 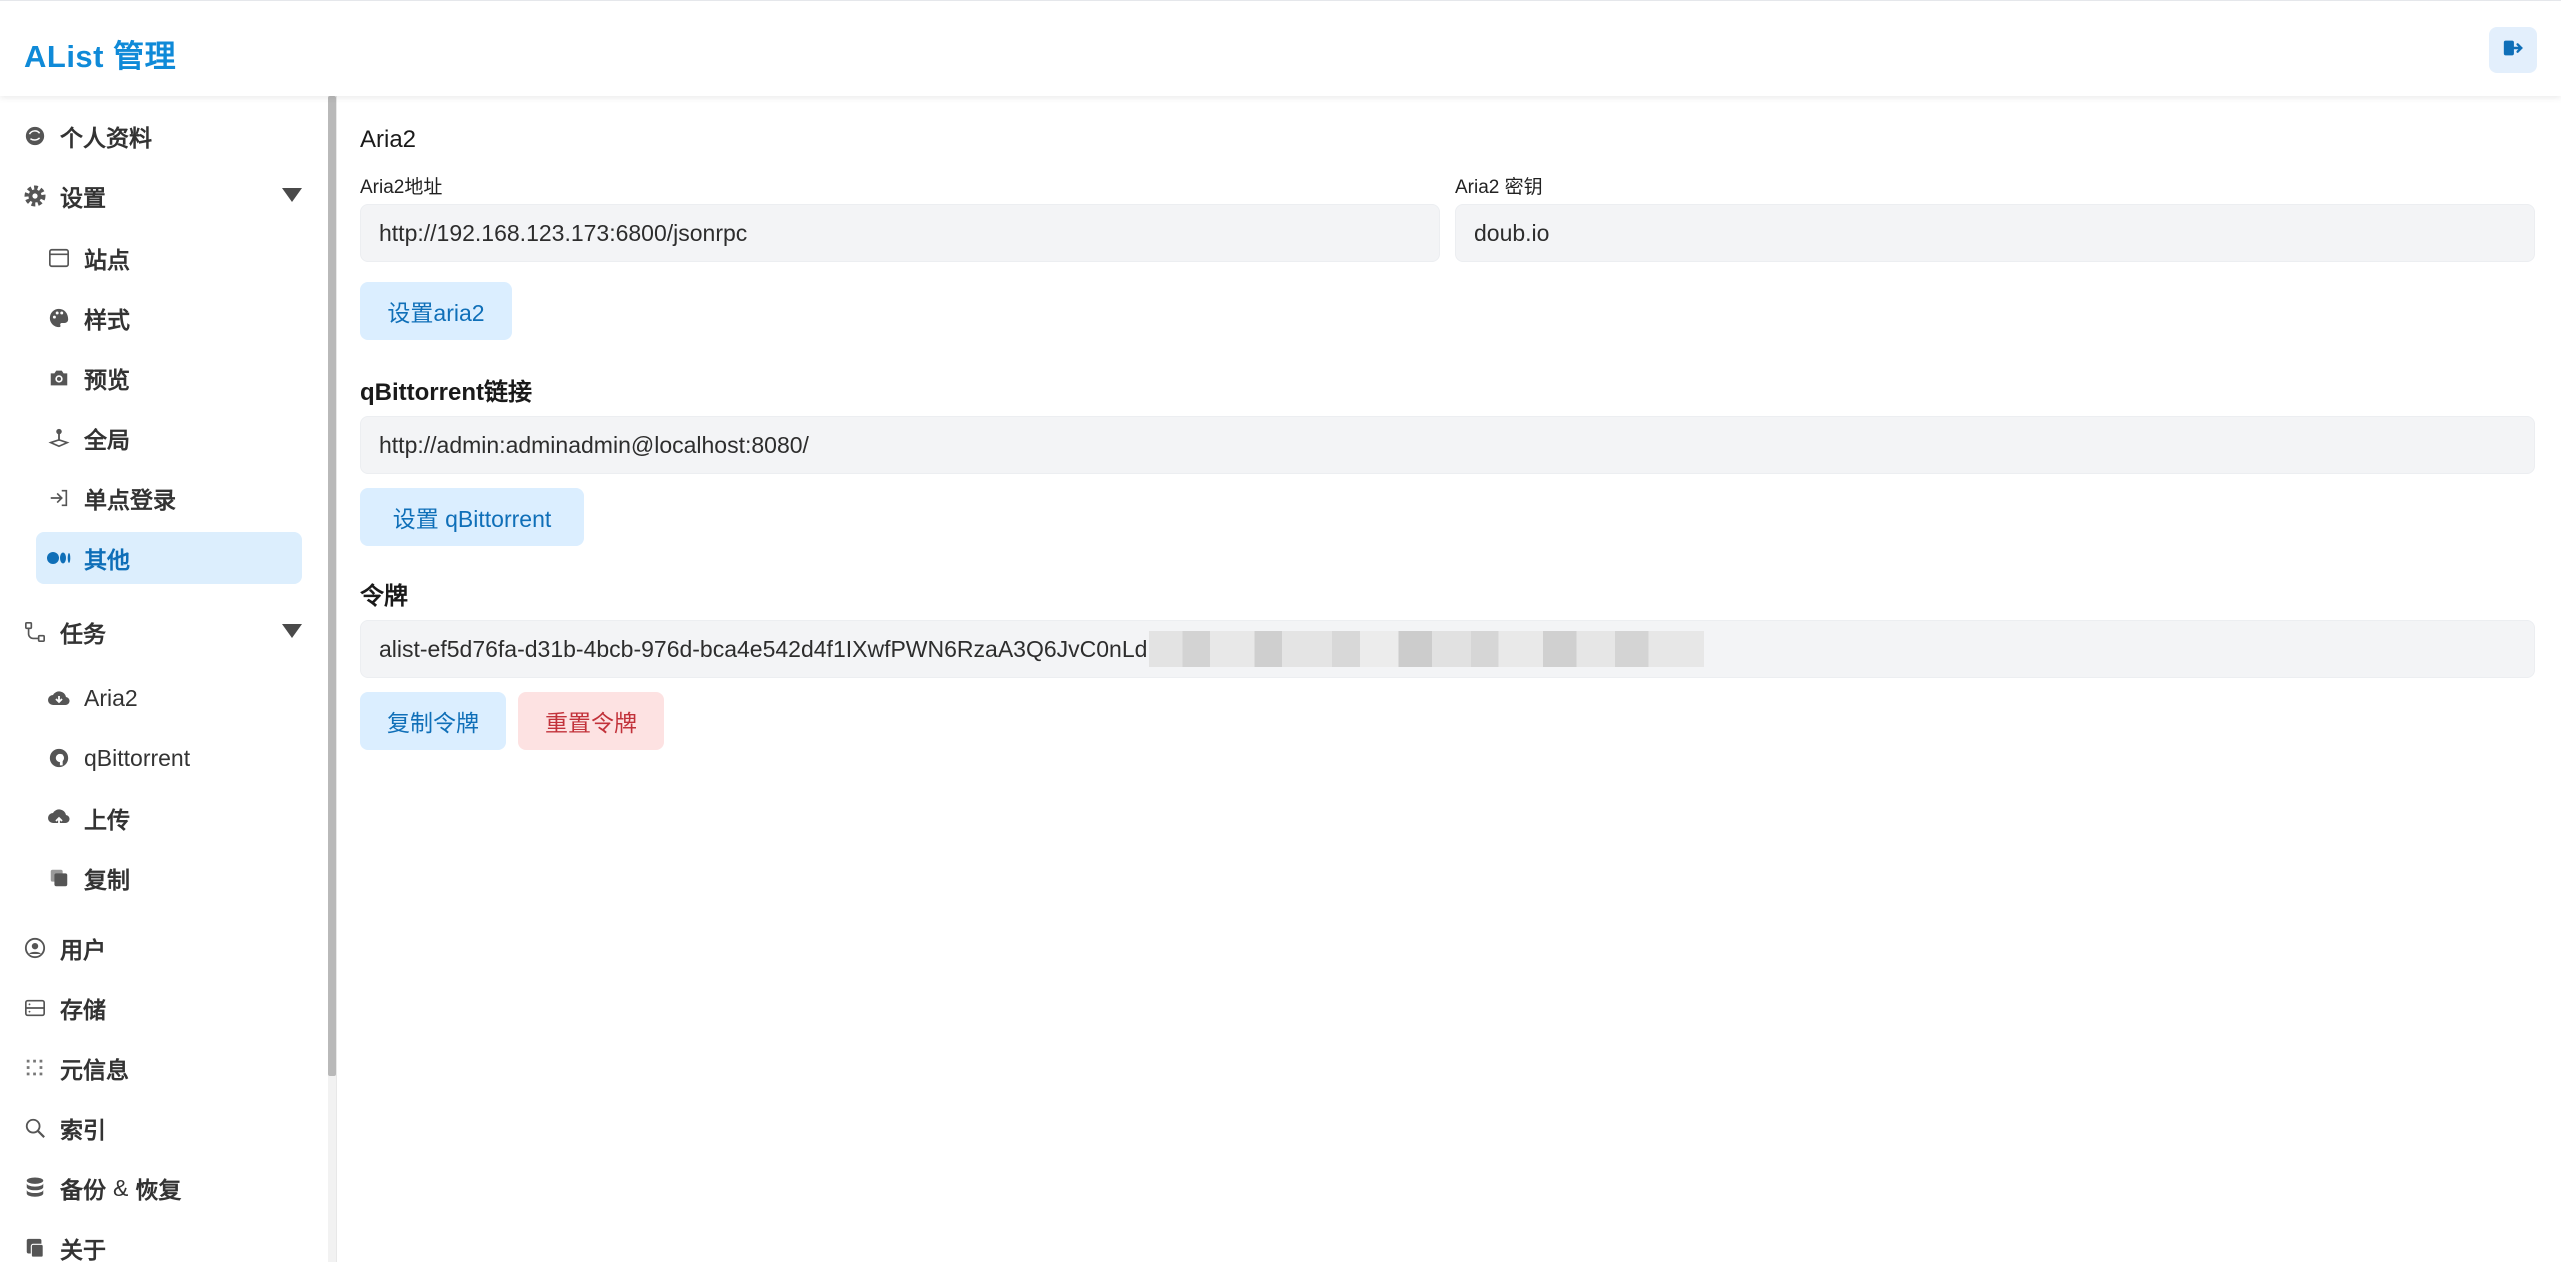 I want to click on cloud-upload-icon, so click(x=59, y=818).